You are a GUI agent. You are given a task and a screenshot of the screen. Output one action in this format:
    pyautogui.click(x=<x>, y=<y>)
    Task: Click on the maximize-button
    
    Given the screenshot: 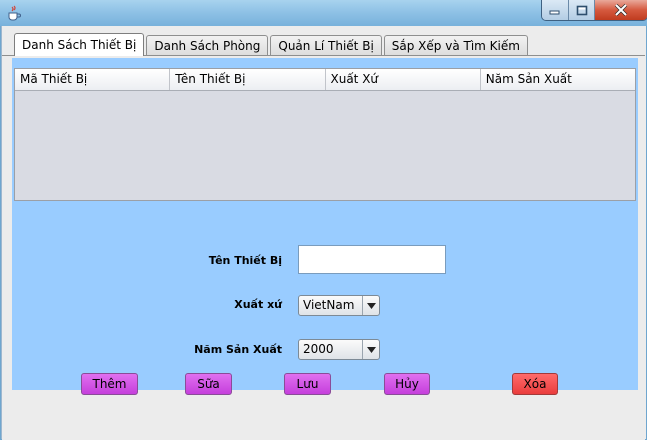 What is the action you would take?
    pyautogui.click(x=582, y=10)
    